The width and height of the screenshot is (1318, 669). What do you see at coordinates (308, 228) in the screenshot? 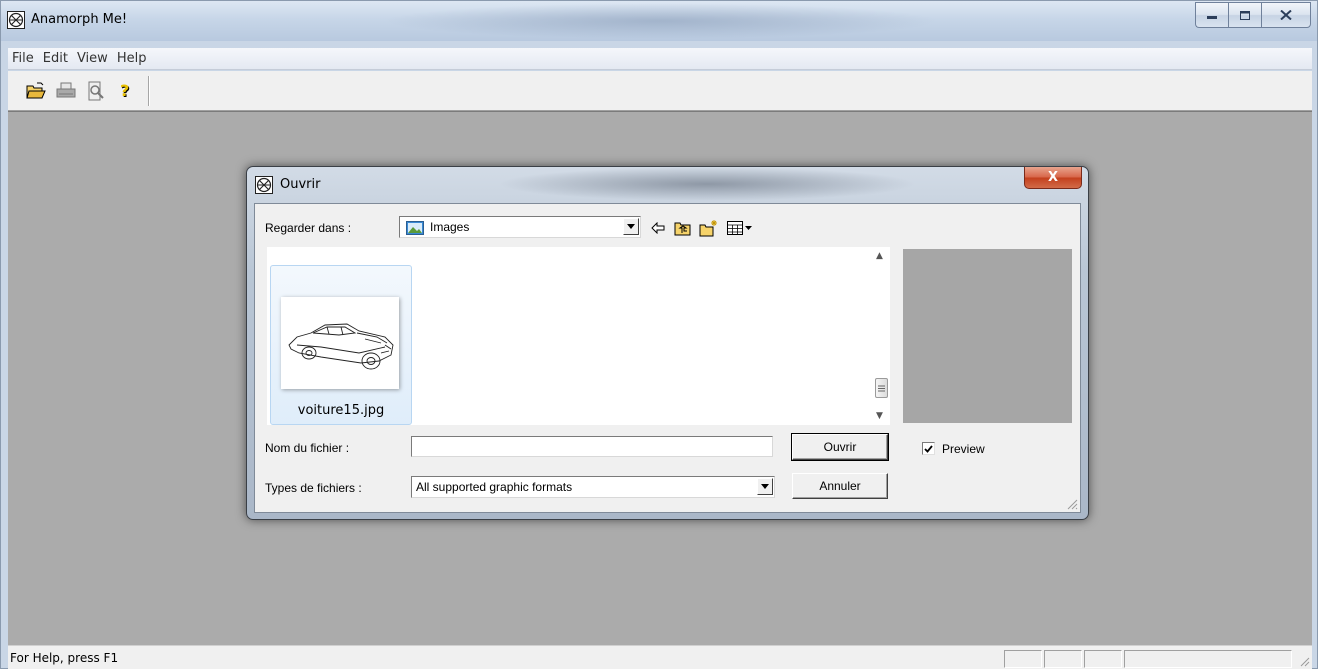
I see `look-in-label: Regarder dans :` at bounding box center [308, 228].